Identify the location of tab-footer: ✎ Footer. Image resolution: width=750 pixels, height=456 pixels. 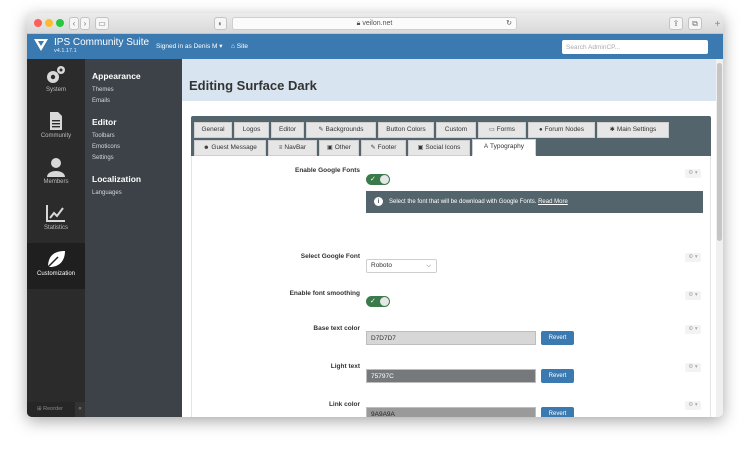
(383, 148).